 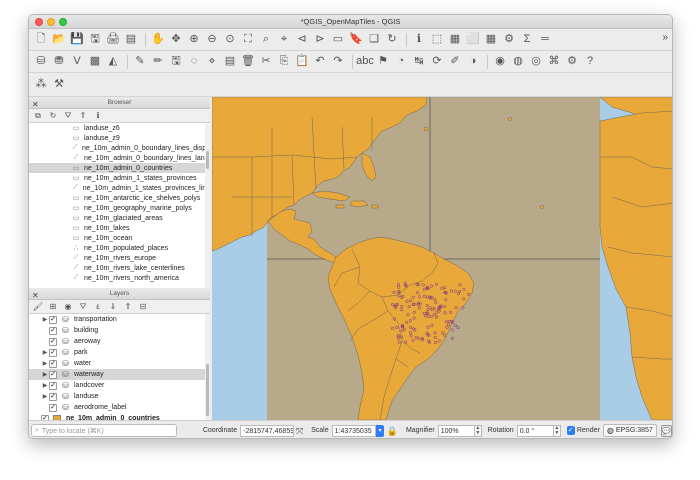 What do you see at coordinates (320, 62) in the screenshot?
I see `undo-icon: ↶` at bounding box center [320, 62].